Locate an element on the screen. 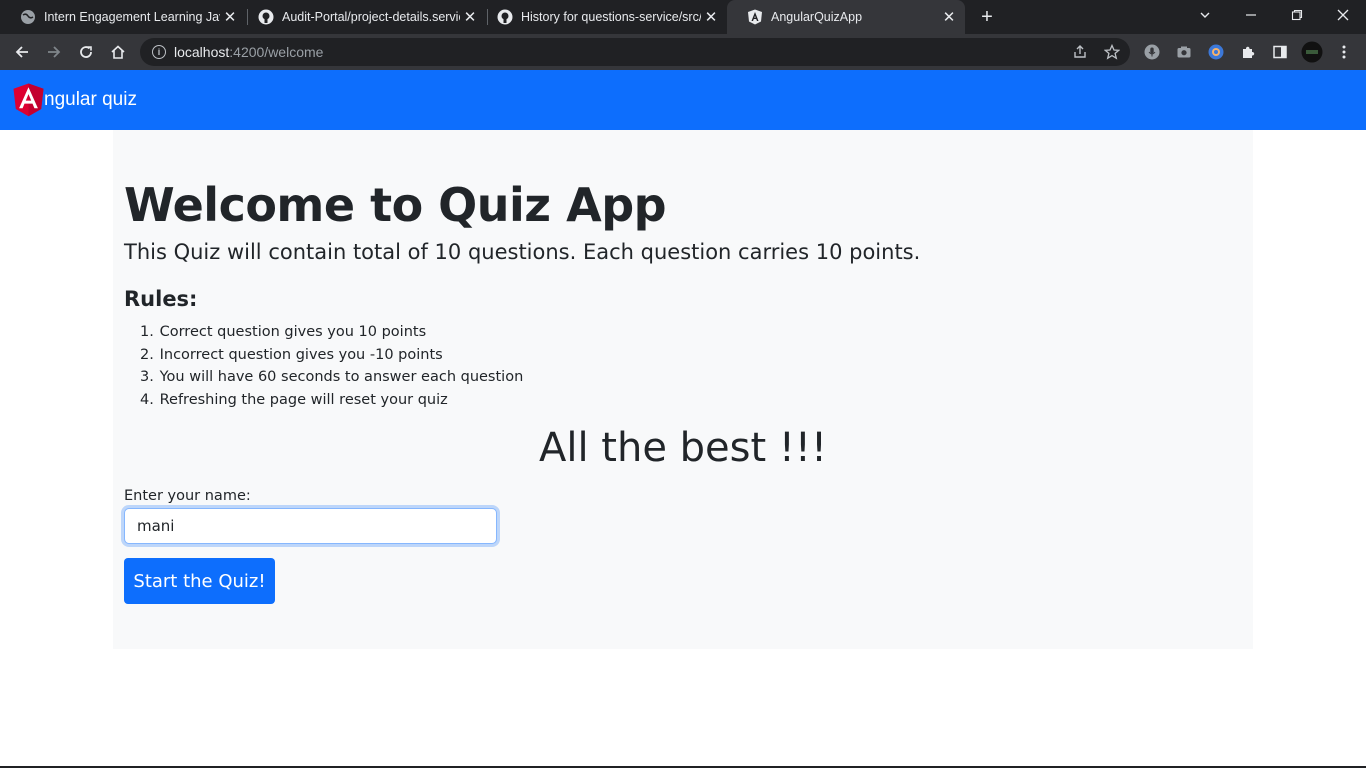  rules-heading: Rules: is located at coordinates (161, 299).